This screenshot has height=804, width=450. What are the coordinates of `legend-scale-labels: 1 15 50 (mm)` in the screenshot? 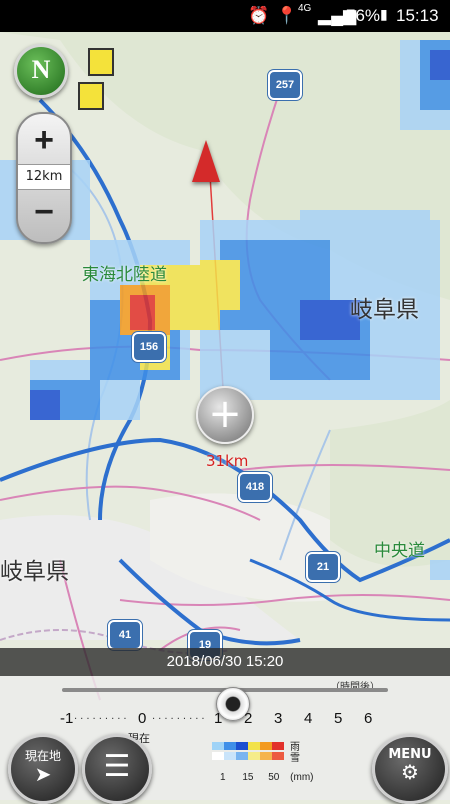 It's located at (266, 777).